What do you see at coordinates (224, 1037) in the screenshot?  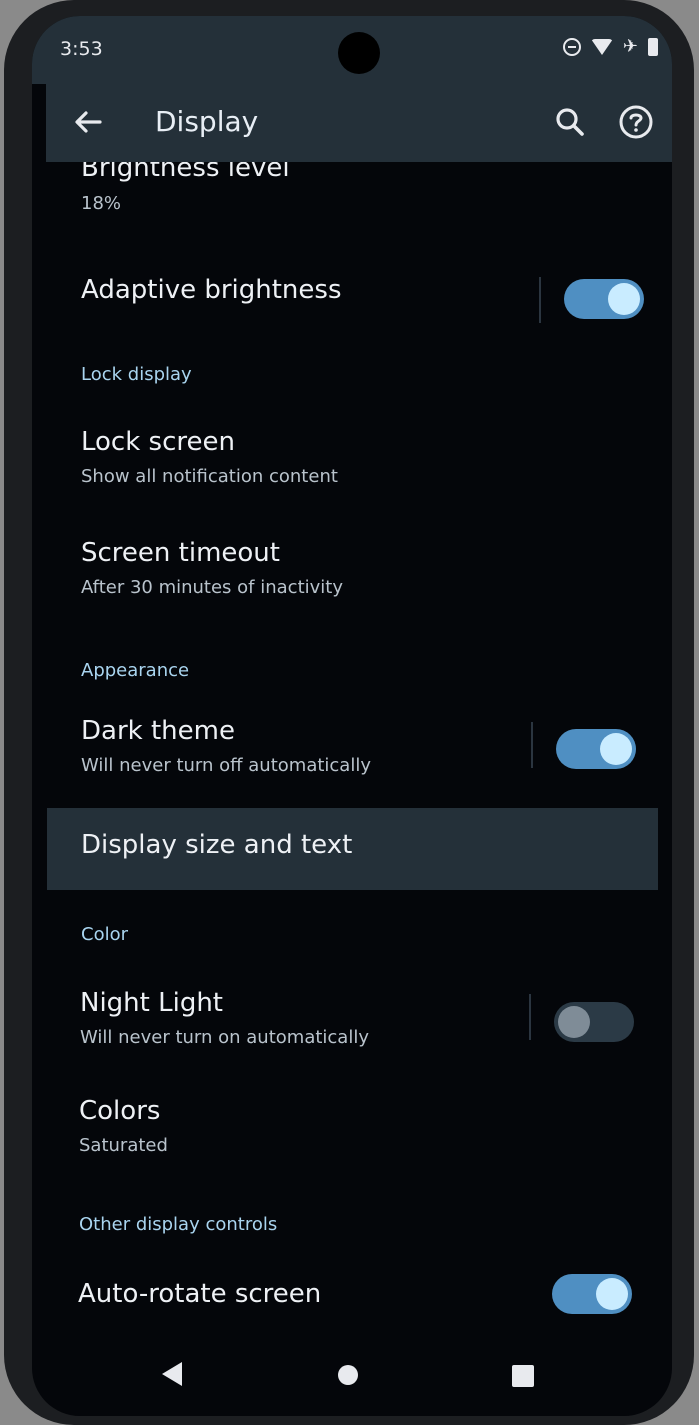 I see `night-light-summary: Will never turn on automatically` at bounding box center [224, 1037].